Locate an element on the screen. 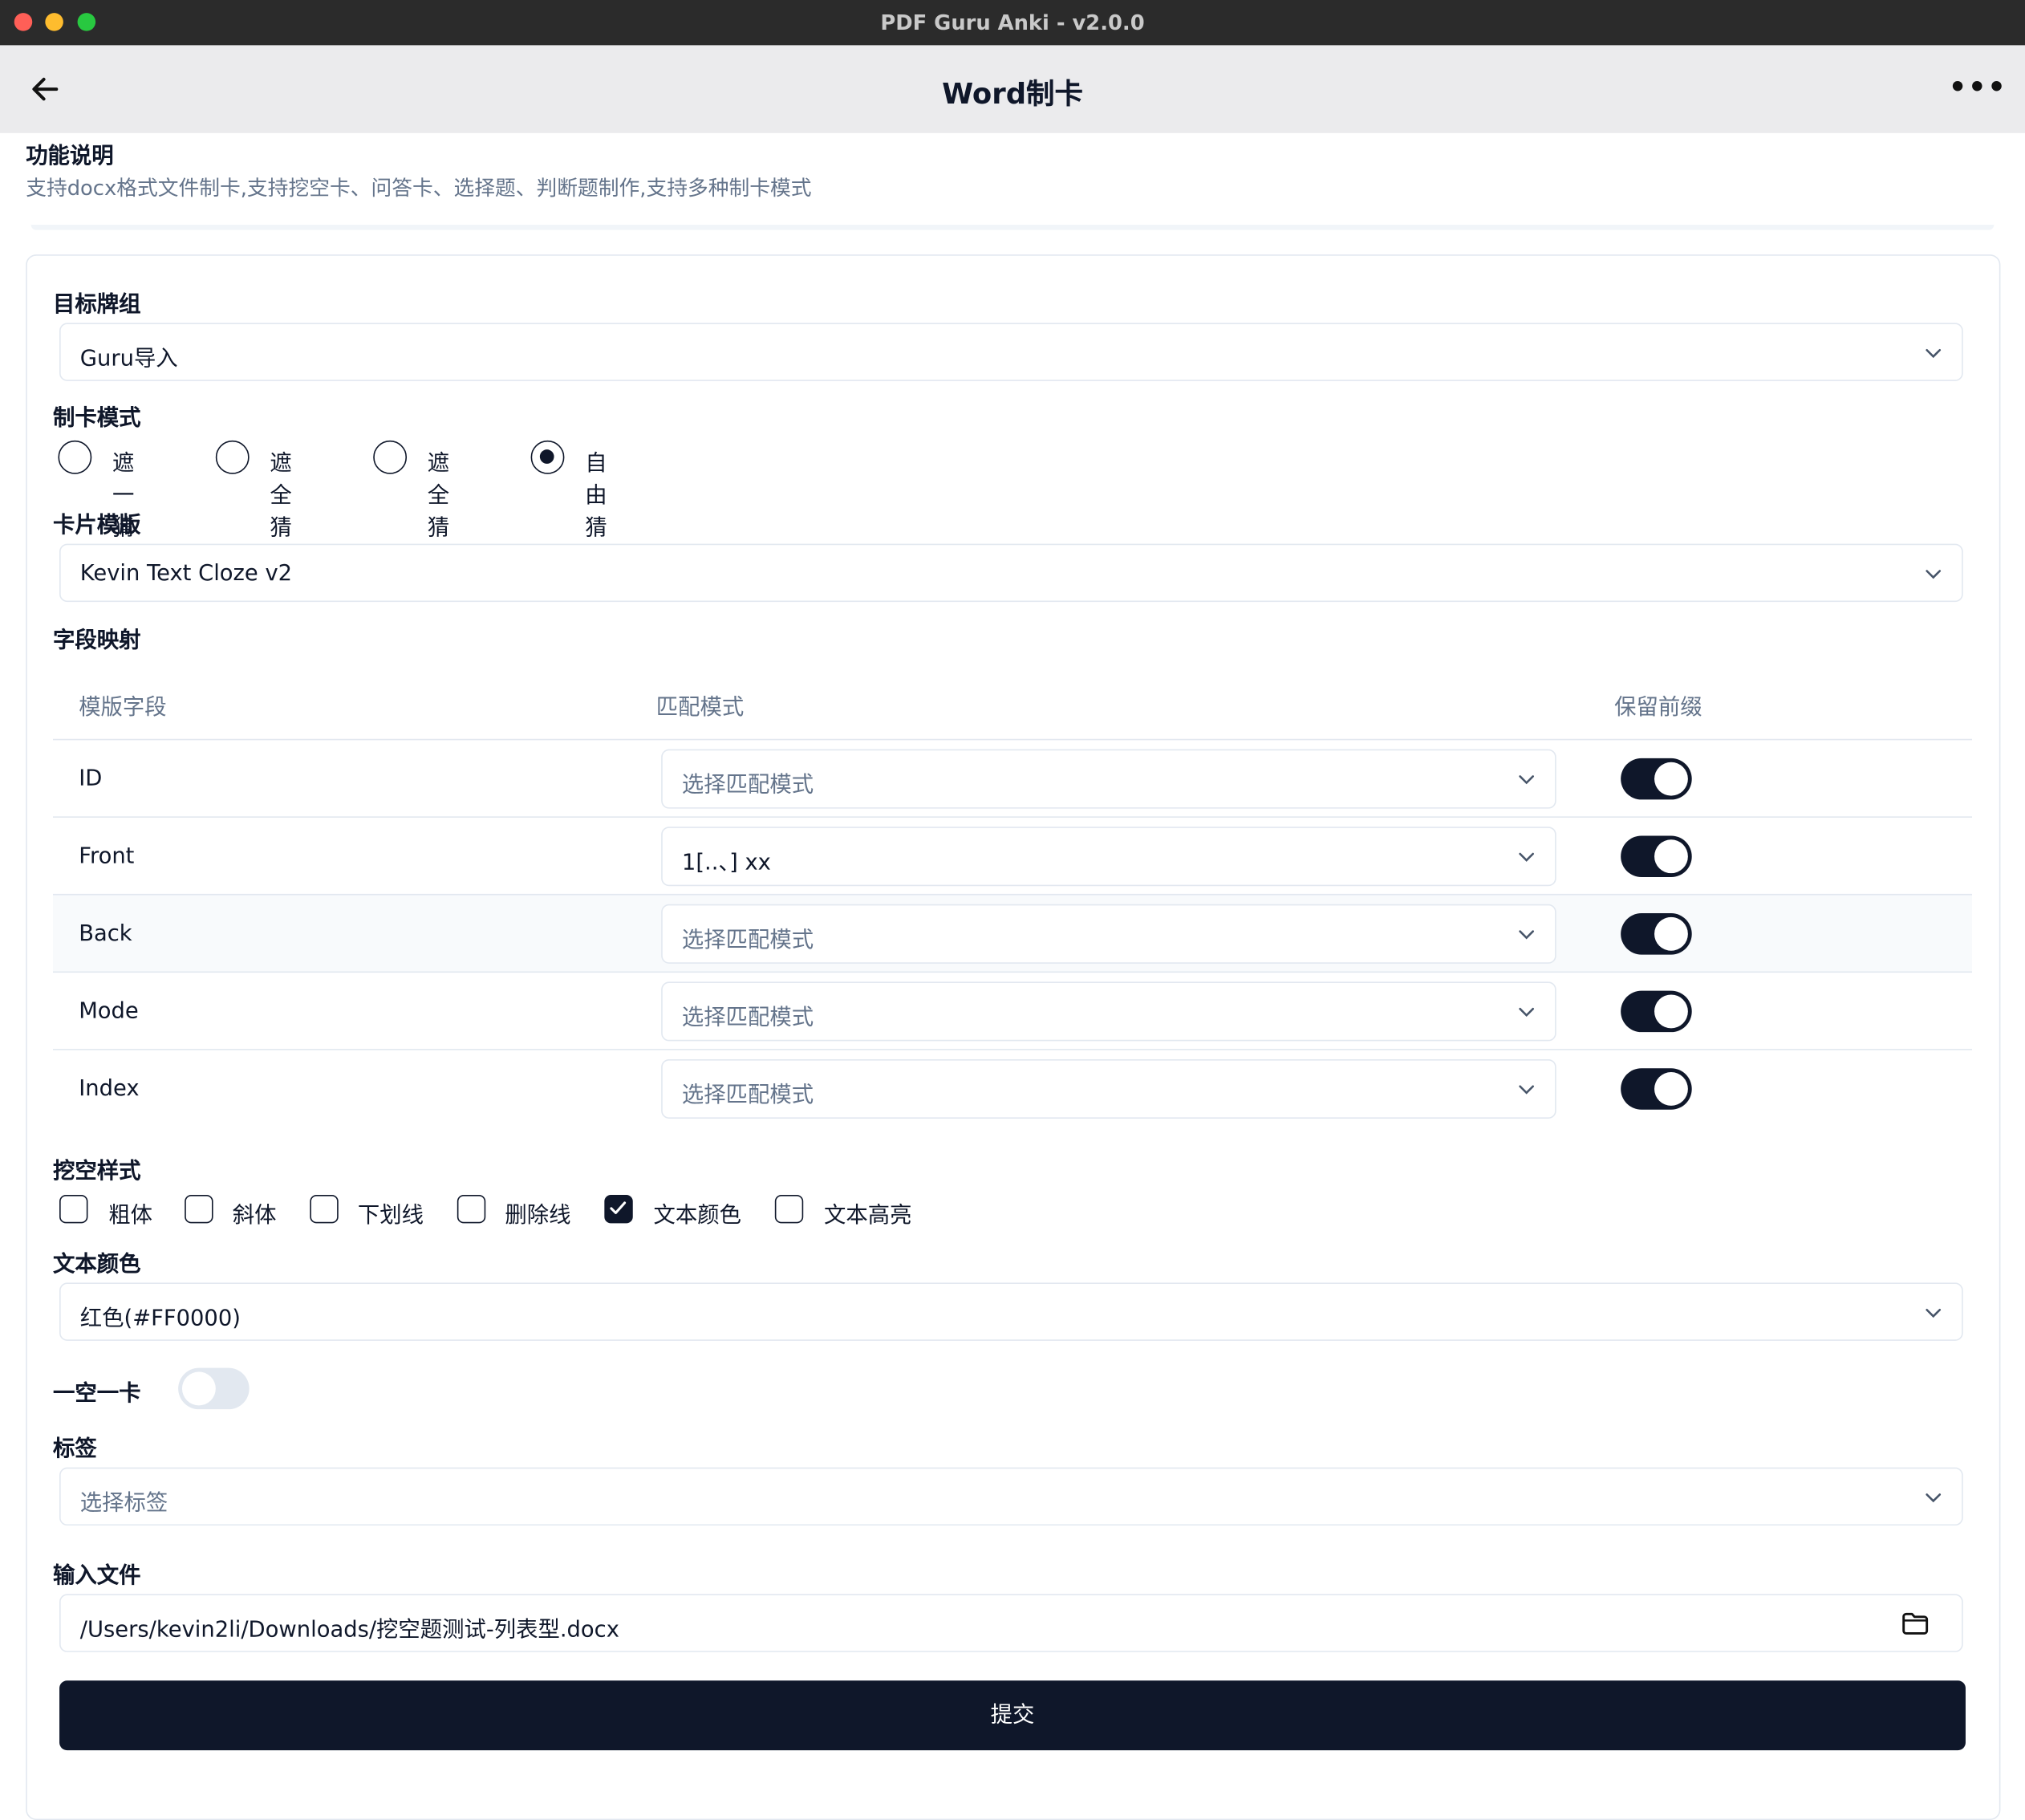  tags-placeholder: 选择标签 is located at coordinates (123, 1503).